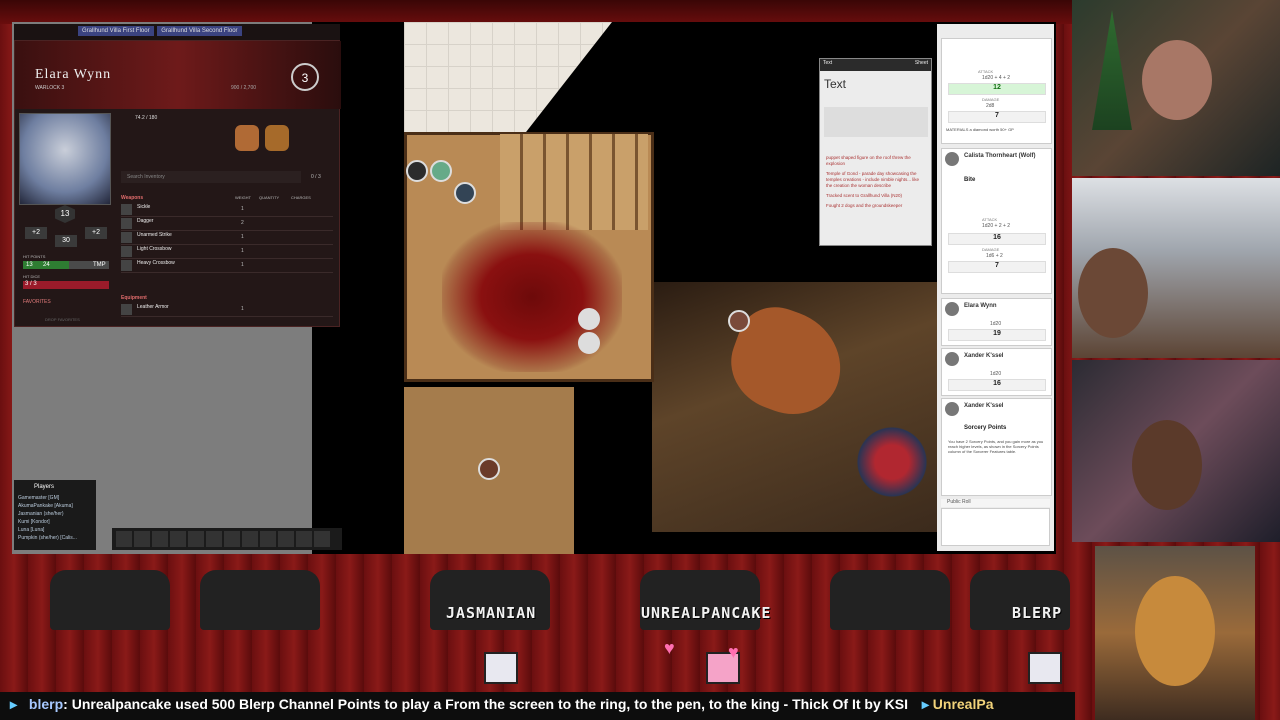  I want to click on inventory-item: Light Crossbow 1, so click(227, 252).